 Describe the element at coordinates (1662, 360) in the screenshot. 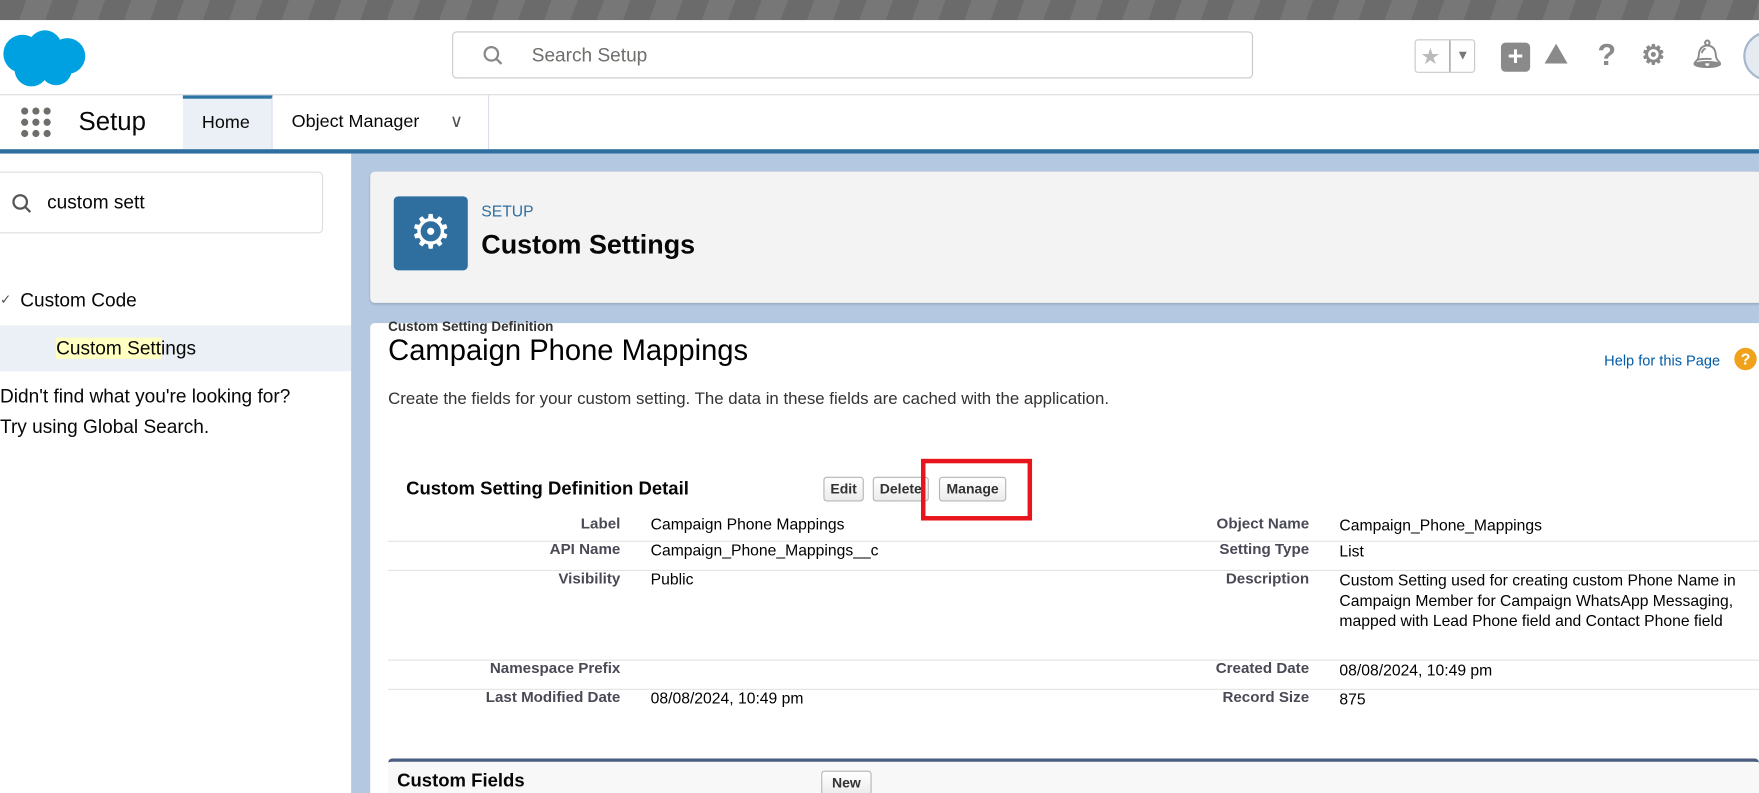

I see `help-link: Help for this Page` at that location.